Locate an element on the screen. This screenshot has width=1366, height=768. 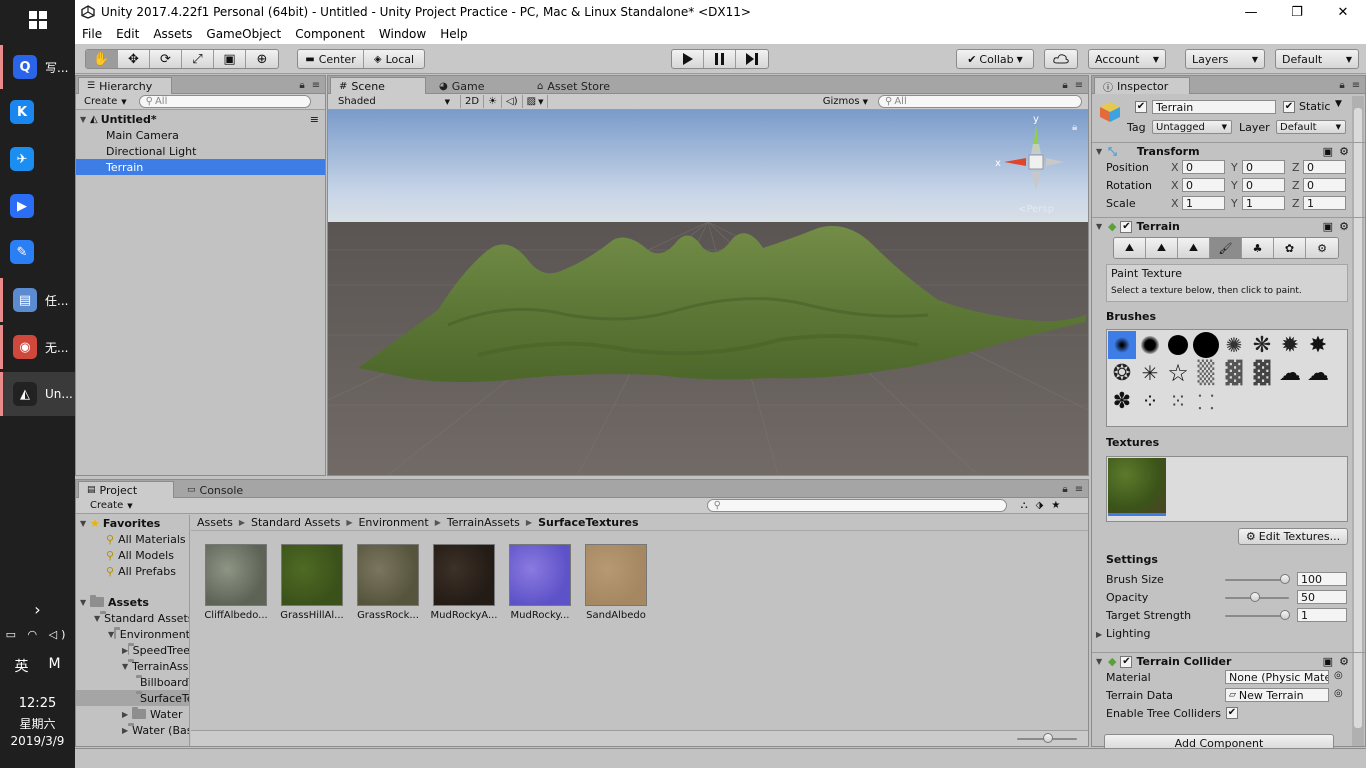
menu-assets: Assets is located at coordinates (172, 34).